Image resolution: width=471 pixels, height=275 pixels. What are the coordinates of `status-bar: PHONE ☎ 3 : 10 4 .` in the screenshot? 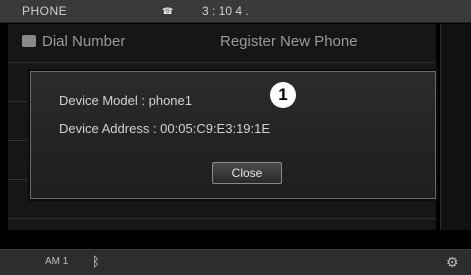 It's located at (235, 11).